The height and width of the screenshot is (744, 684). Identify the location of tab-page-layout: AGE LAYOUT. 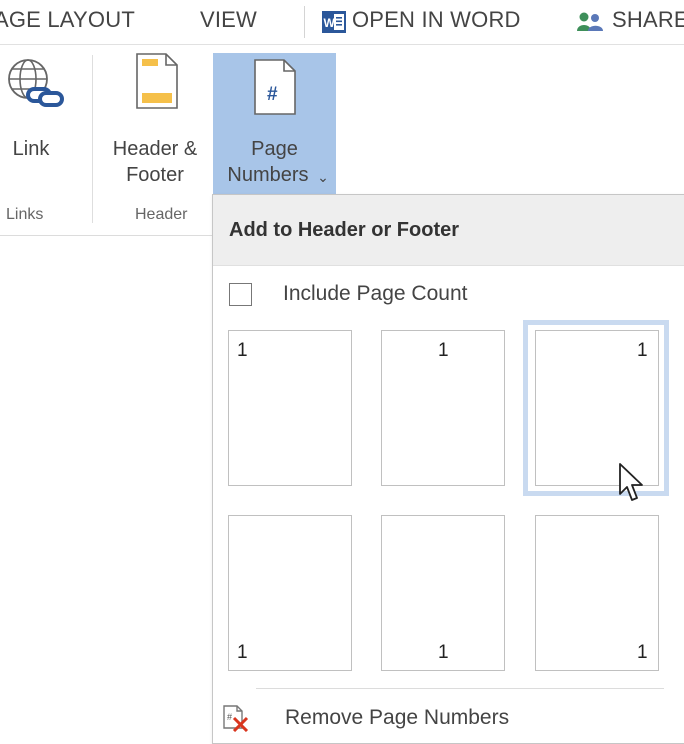
(67, 20).